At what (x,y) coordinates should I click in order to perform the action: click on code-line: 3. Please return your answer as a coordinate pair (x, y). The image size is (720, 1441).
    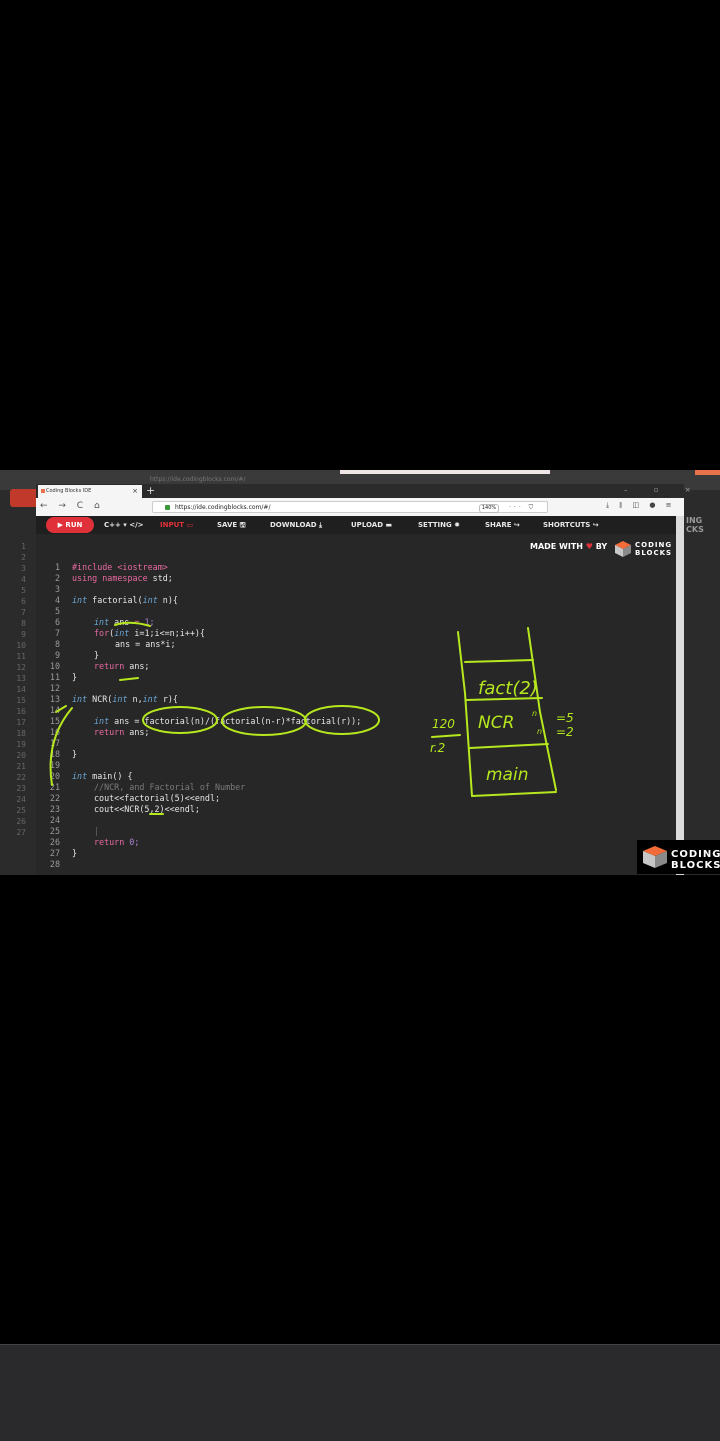
    Looking at the image, I should click on (50, 589).